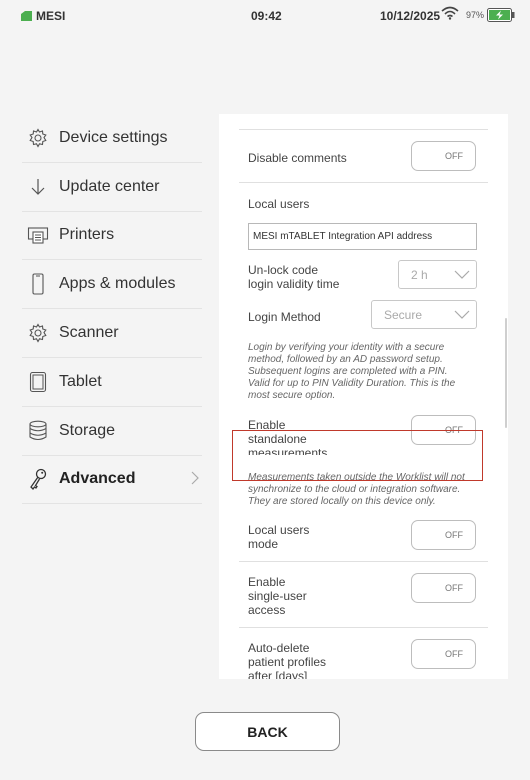  What do you see at coordinates (279, 530) in the screenshot?
I see `local-users-mode-label-line1: Local users` at bounding box center [279, 530].